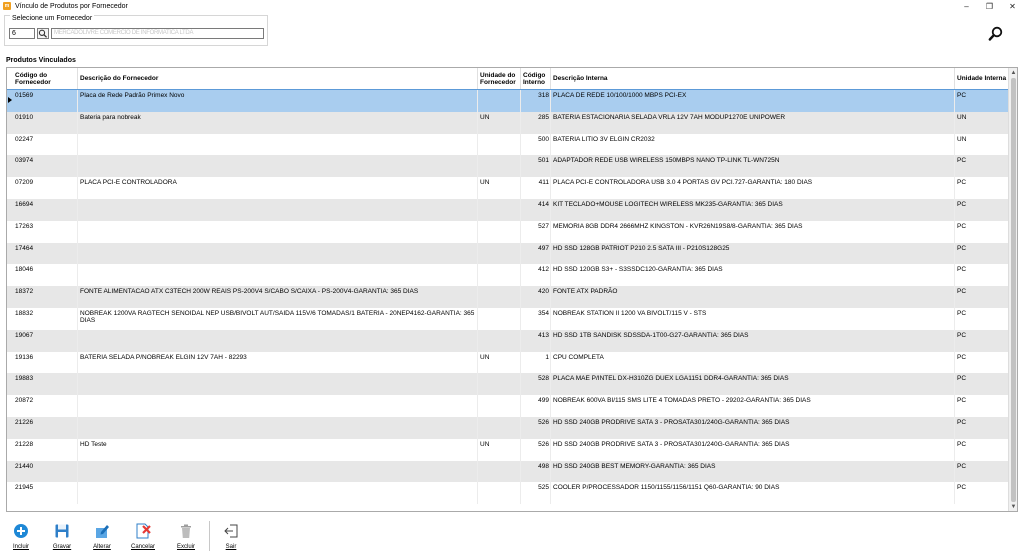  I want to click on supplier-lookup-button, so click(43, 33).